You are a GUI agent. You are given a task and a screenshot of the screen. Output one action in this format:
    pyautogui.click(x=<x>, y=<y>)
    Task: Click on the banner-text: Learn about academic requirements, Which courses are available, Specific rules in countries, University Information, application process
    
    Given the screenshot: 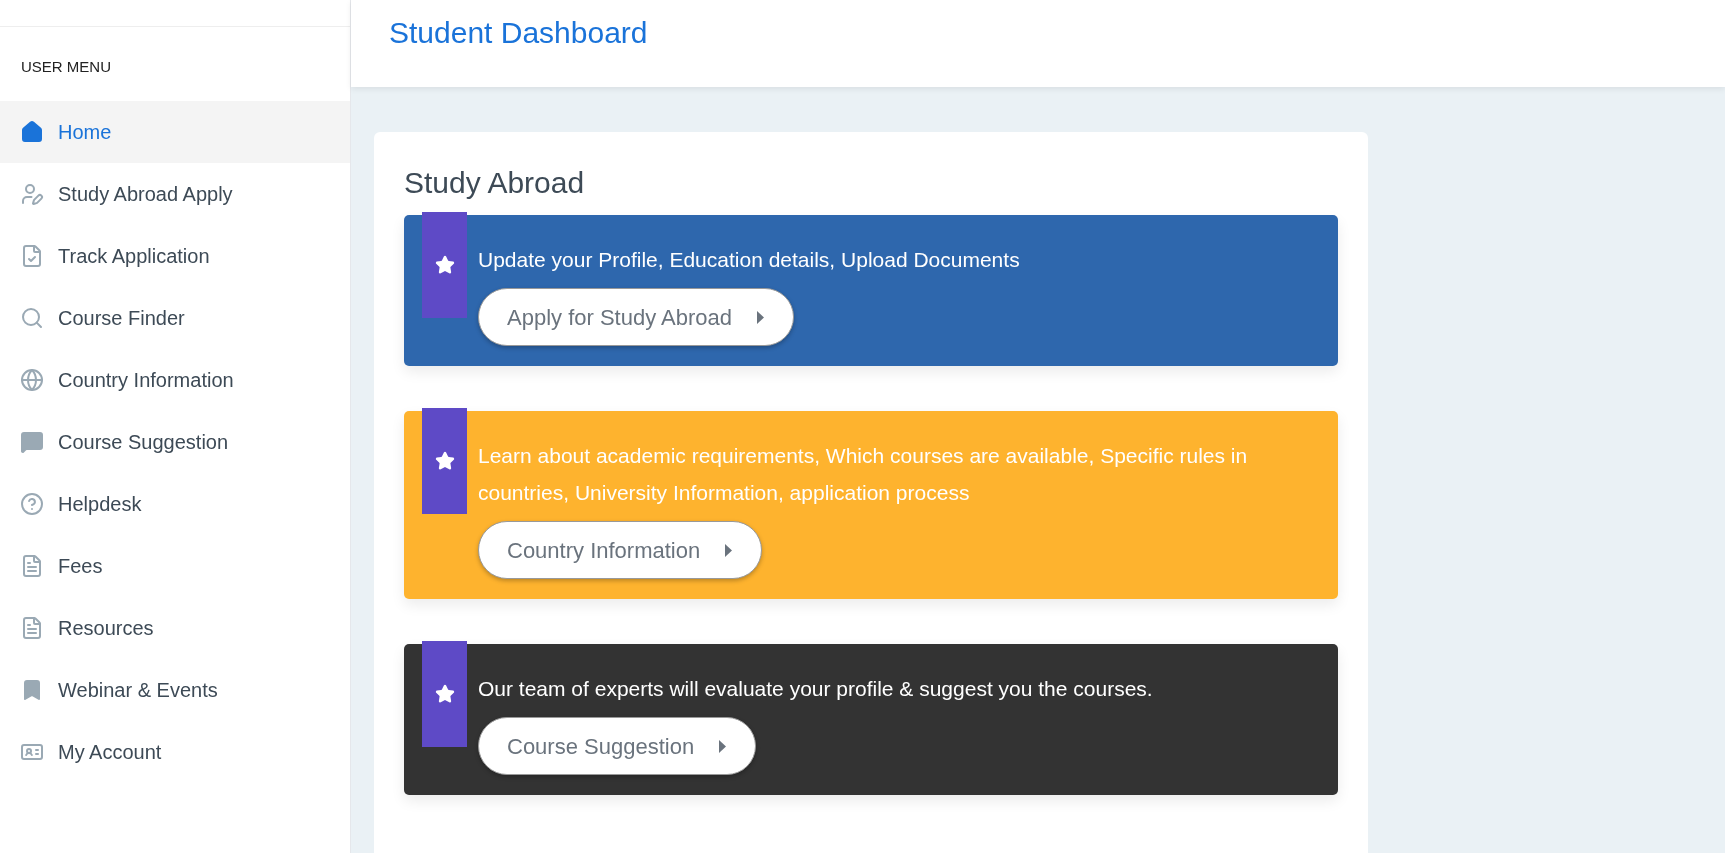 What is the action you would take?
    pyautogui.click(x=863, y=474)
    